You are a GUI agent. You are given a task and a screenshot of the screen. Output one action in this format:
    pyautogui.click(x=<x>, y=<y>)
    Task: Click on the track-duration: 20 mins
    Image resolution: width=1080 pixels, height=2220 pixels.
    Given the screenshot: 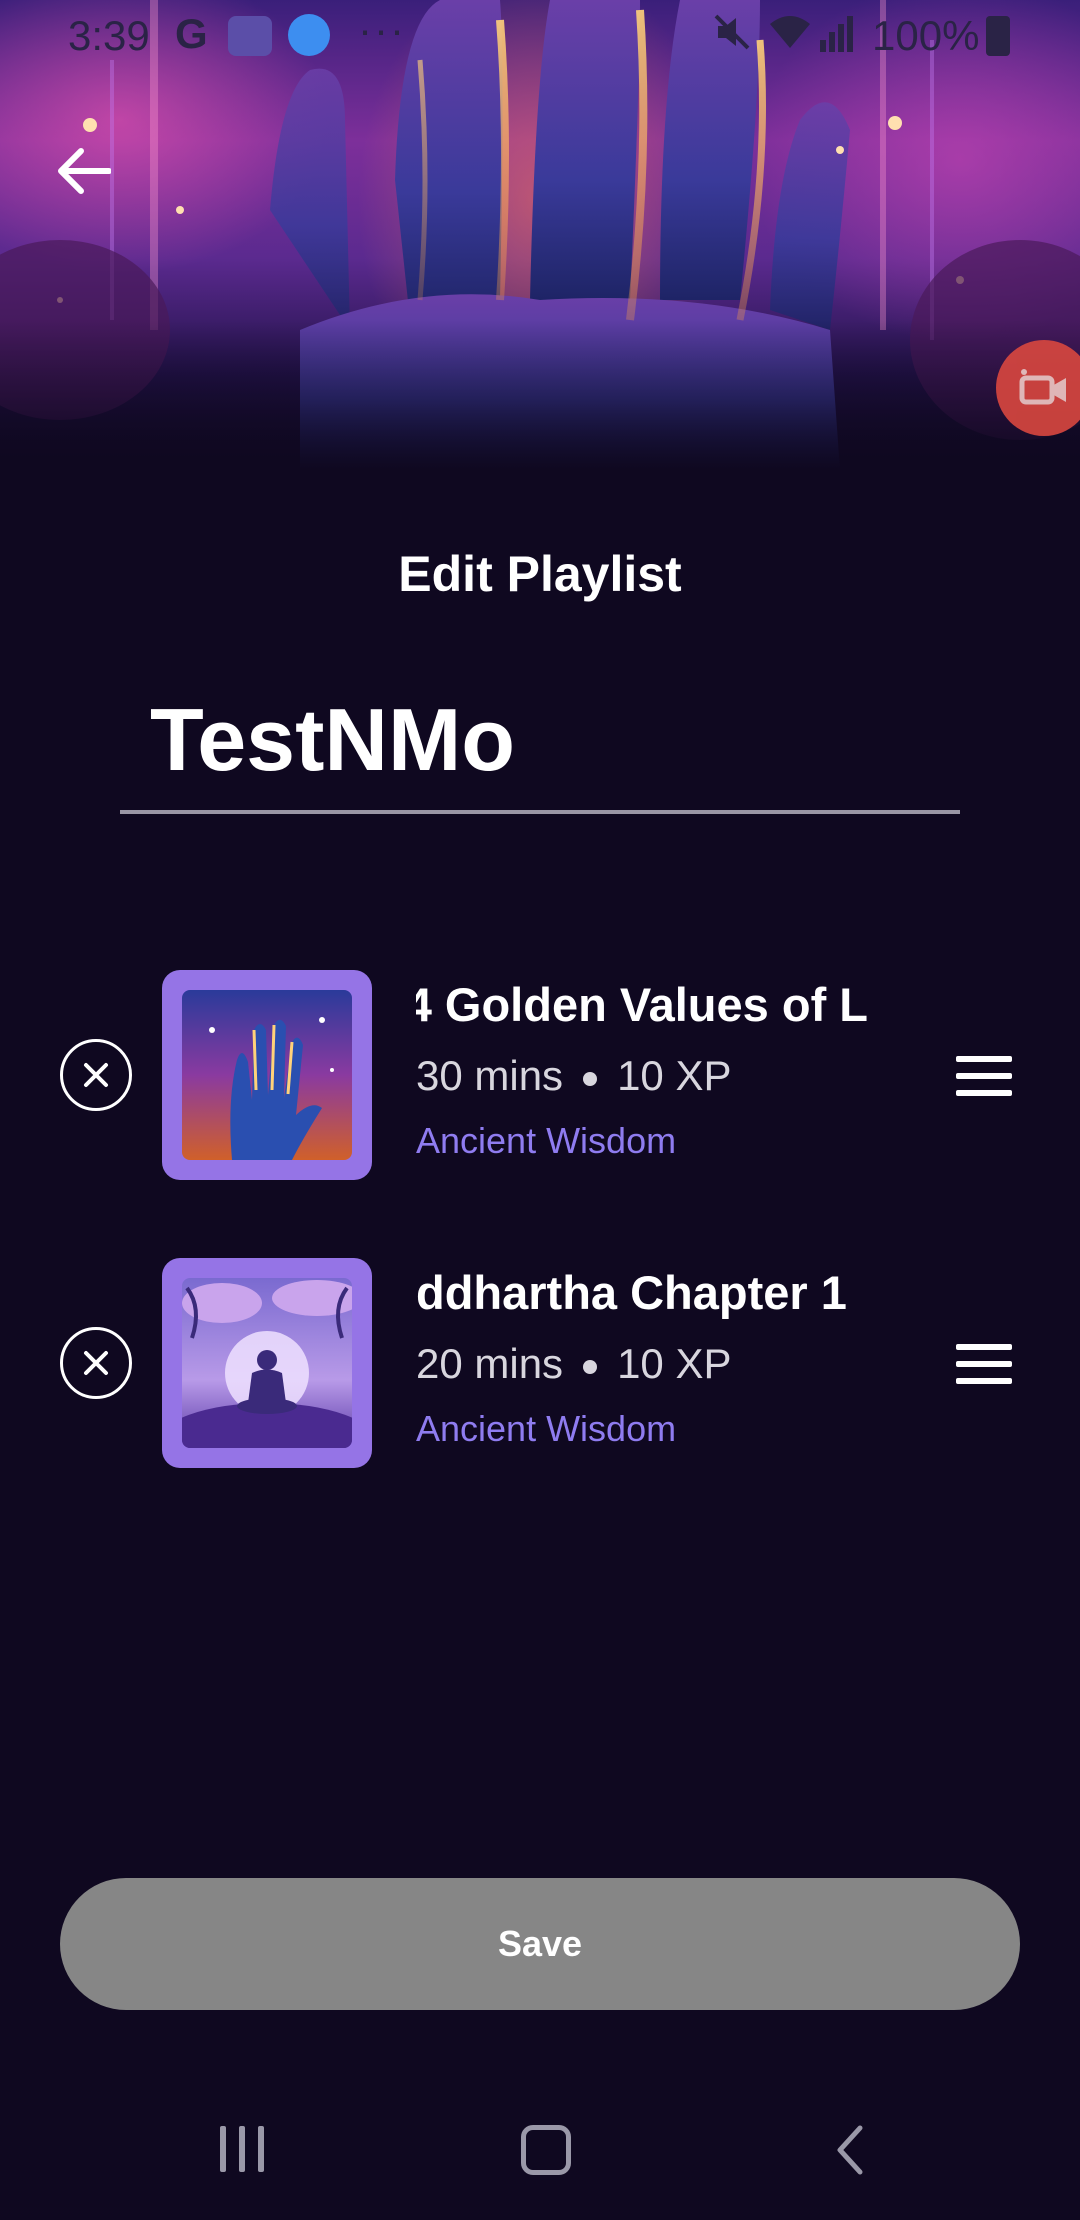 What is the action you would take?
    pyautogui.click(x=490, y=1363)
    